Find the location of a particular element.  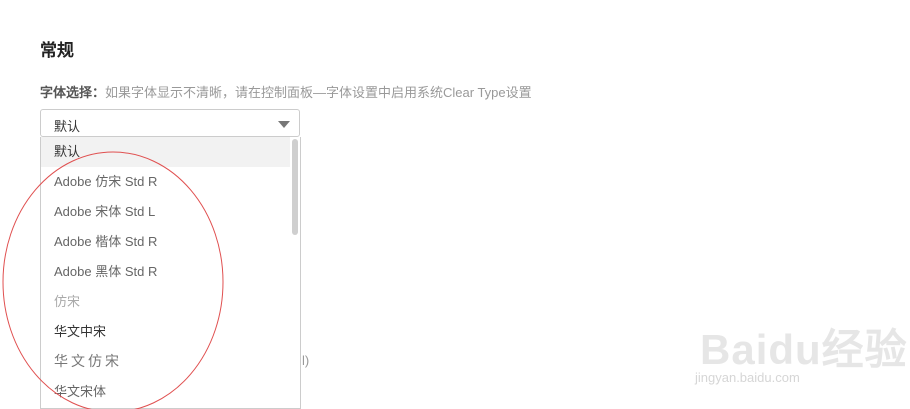

watermark-logo: Baidu经验 is located at coordinates (804, 349).